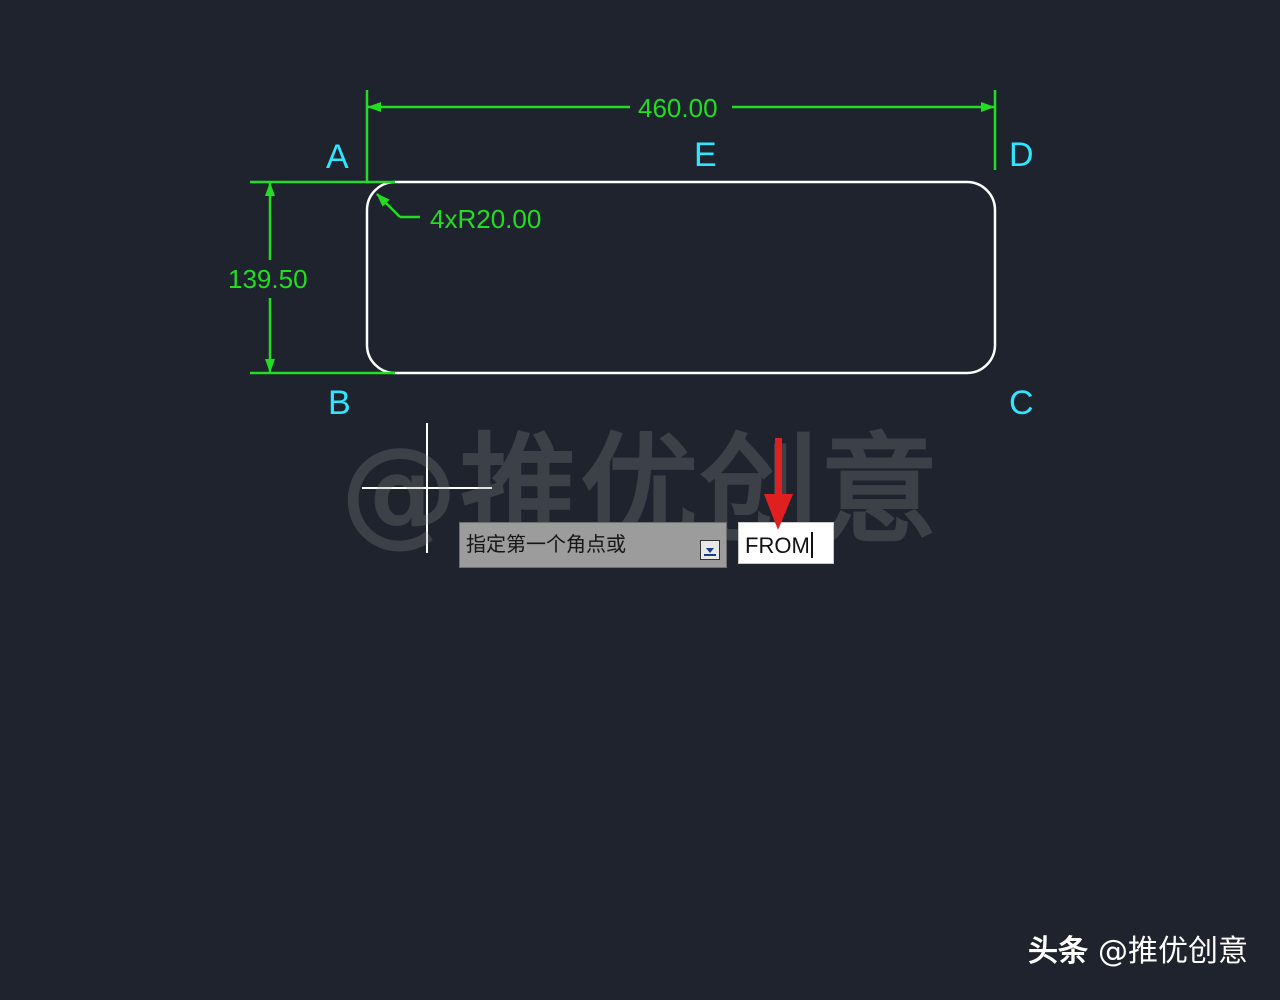 This screenshot has height=1000, width=1280. What do you see at coordinates (1058, 951) in the screenshot?
I see `footer-brand: 头条` at bounding box center [1058, 951].